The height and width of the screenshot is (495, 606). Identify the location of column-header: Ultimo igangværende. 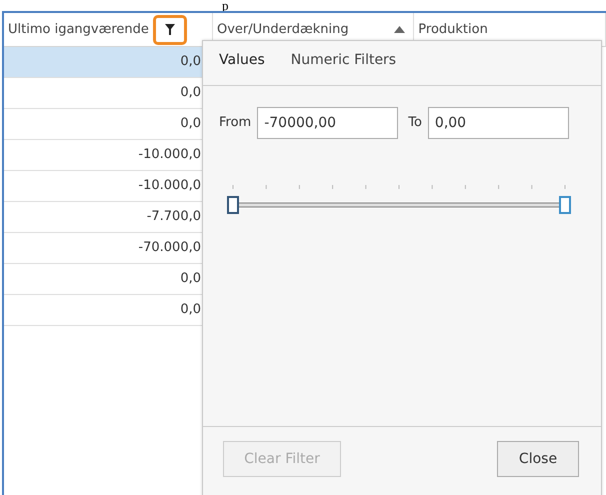
(78, 30).